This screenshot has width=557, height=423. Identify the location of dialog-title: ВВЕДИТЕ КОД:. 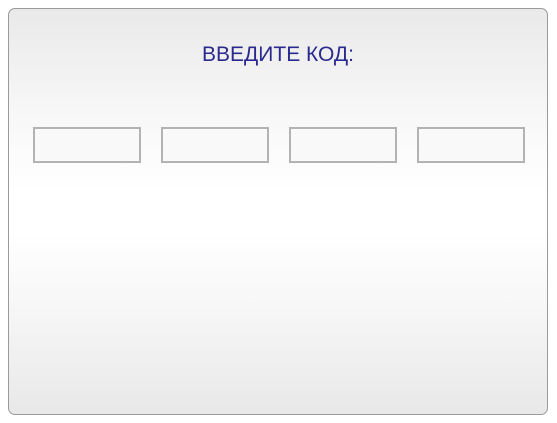
(278, 54).